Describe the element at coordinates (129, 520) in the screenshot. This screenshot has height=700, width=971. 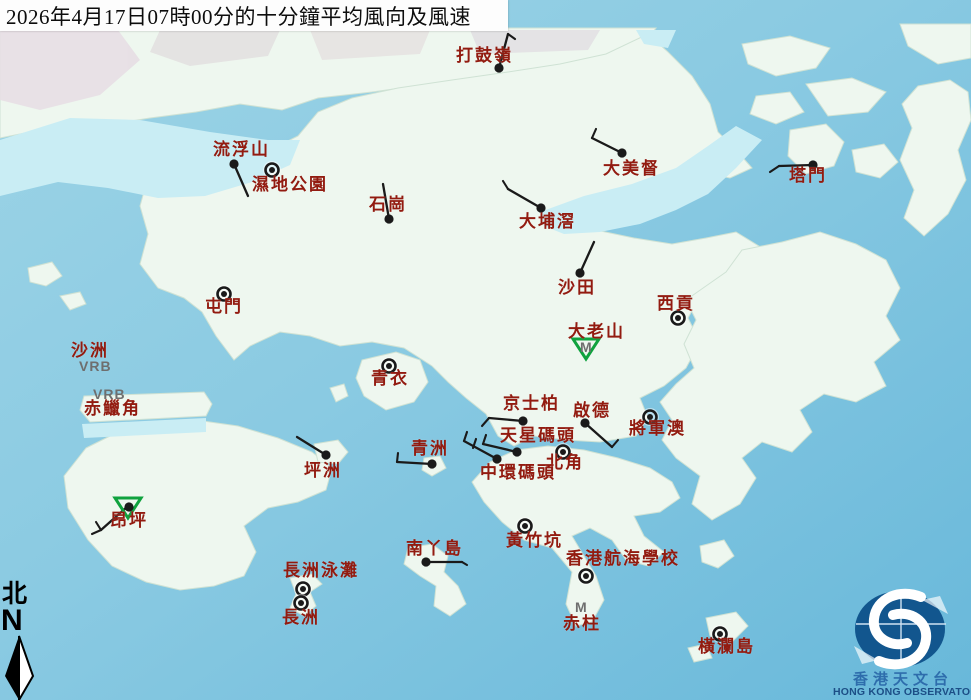
I see `station-label: 昂坪` at that location.